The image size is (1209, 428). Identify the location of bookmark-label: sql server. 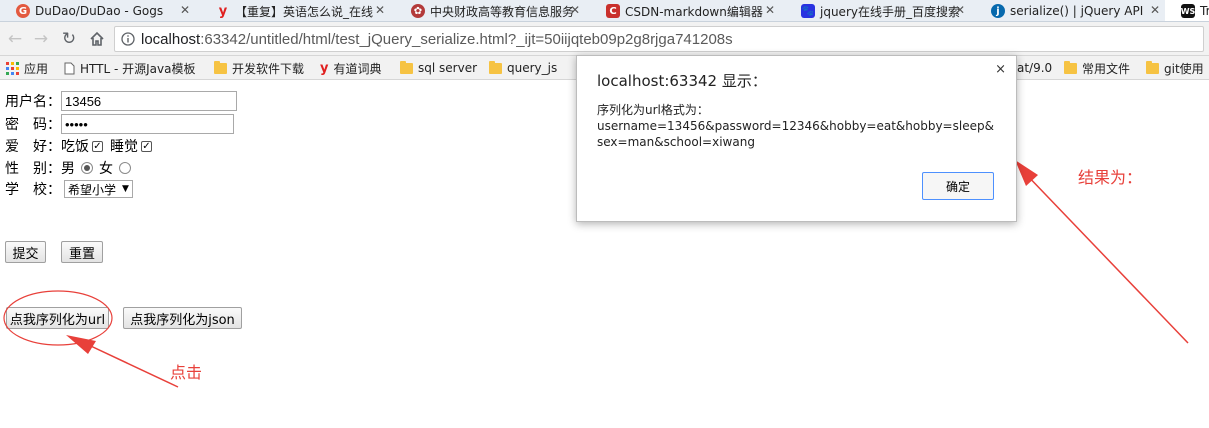
(448, 68).